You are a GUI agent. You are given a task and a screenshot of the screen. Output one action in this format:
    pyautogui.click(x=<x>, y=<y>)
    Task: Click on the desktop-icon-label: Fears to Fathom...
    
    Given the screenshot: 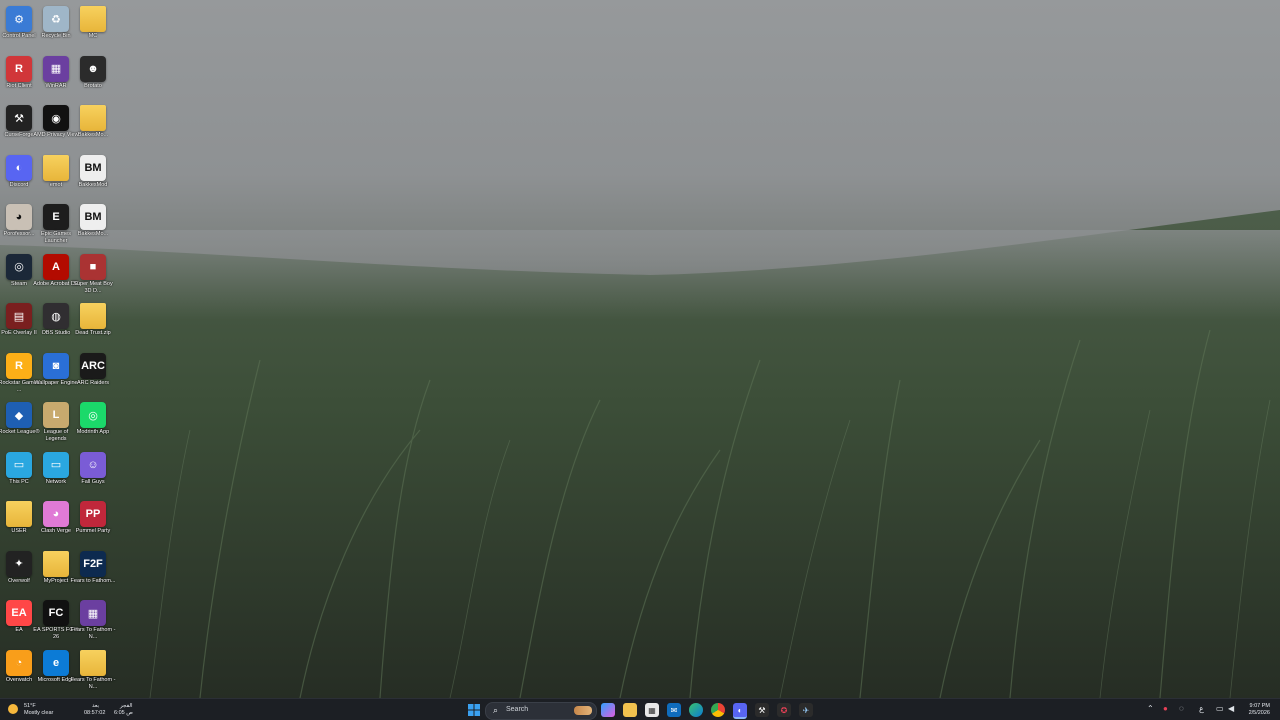 What is the action you would take?
    pyautogui.click(x=93, y=580)
    